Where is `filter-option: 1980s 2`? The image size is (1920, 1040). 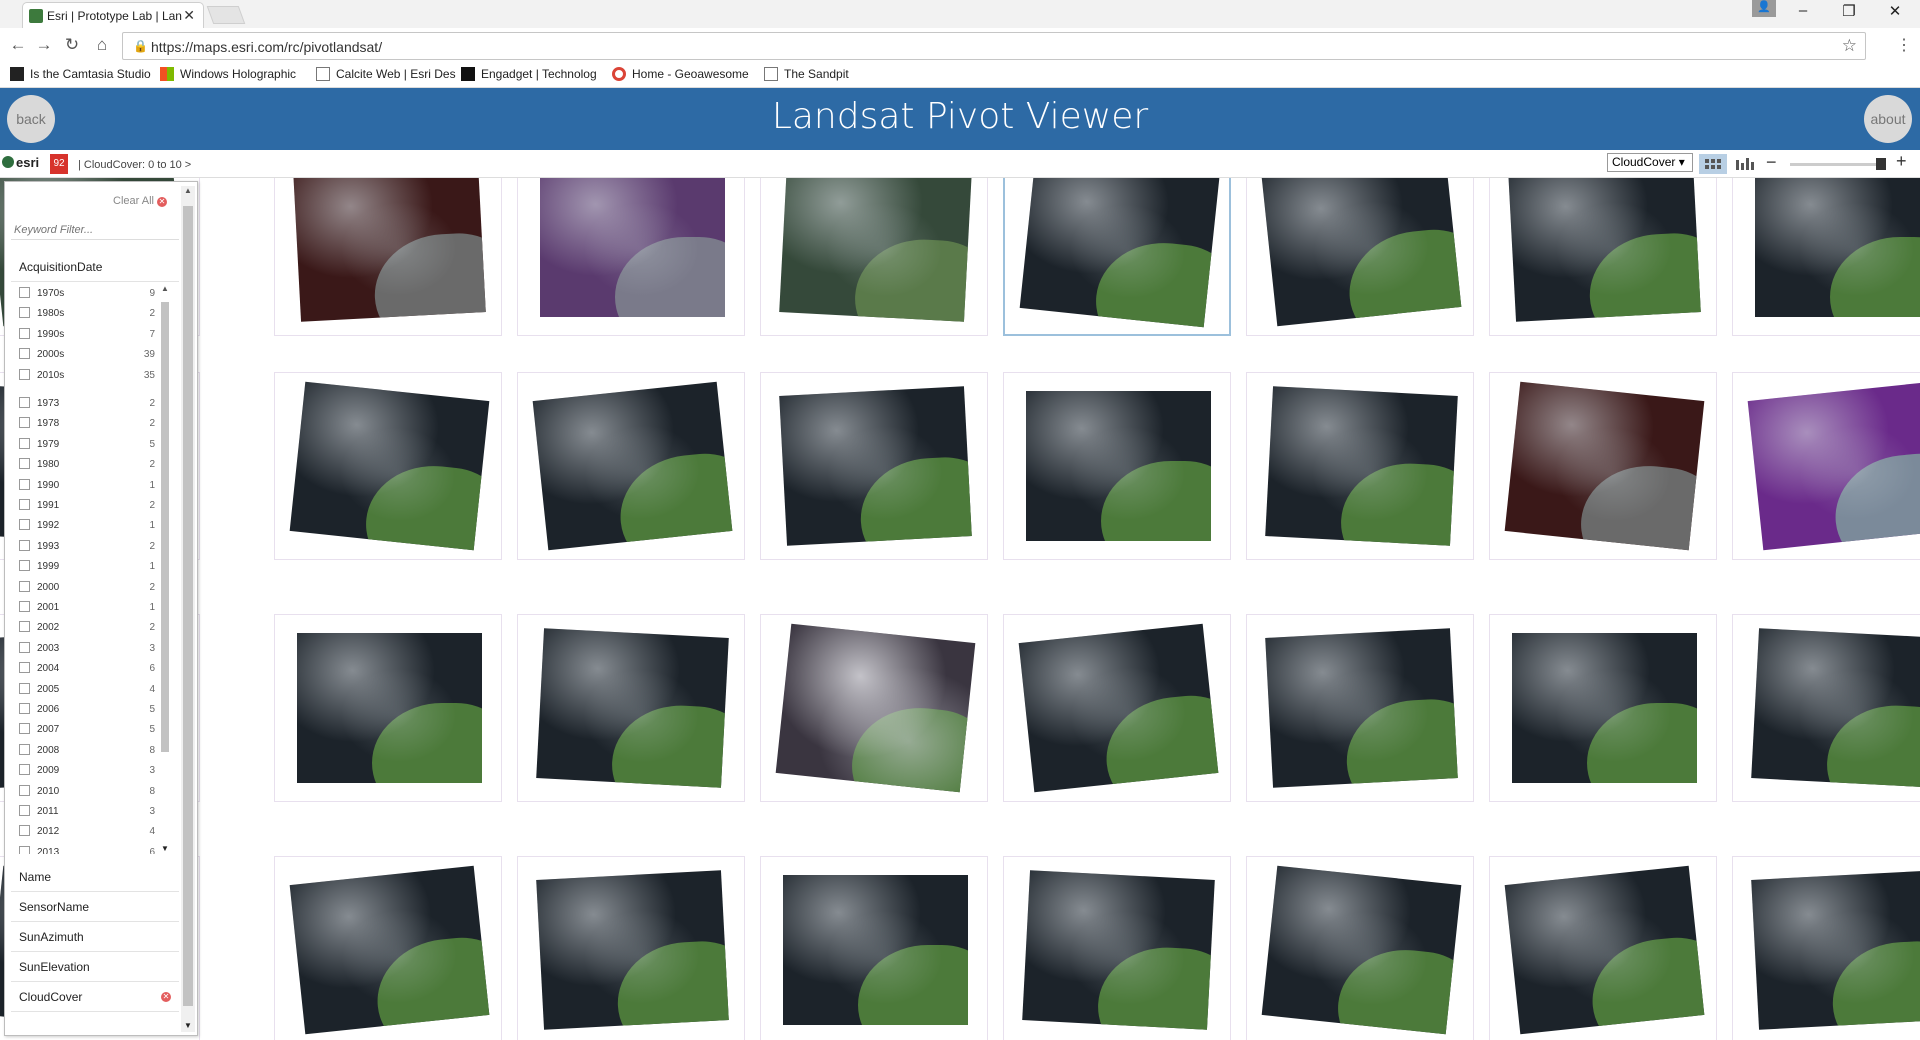 filter-option: 1980s 2 is located at coordinates (85, 313).